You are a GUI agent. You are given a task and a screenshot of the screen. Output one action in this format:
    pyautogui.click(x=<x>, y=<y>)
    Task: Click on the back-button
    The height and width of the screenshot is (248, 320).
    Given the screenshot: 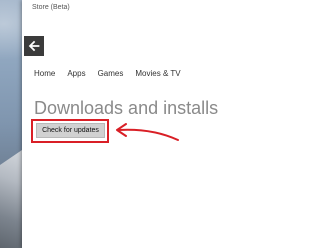 What is the action you would take?
    pyautogui.click(x=34, y=46)
    